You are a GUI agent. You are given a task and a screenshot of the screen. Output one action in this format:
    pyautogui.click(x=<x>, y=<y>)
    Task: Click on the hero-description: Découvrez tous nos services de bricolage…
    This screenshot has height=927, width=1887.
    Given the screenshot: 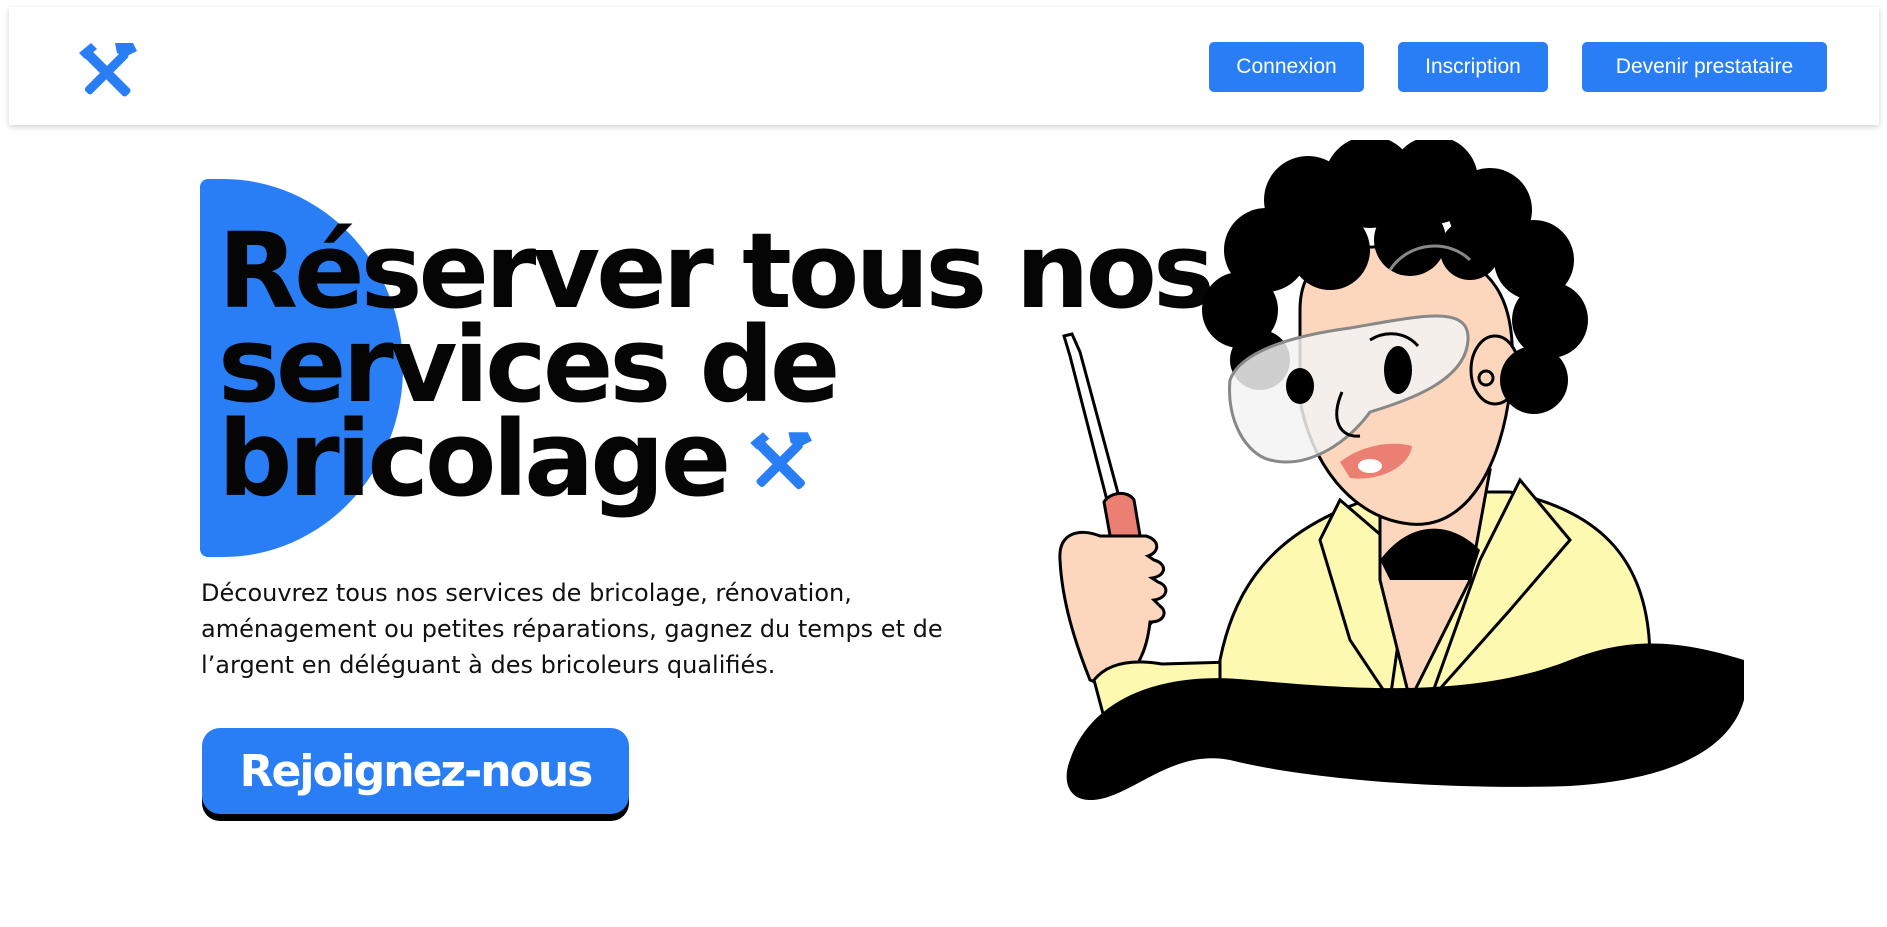 What is the action you would take?
    pyautogui.click(x=572, y=629)
    